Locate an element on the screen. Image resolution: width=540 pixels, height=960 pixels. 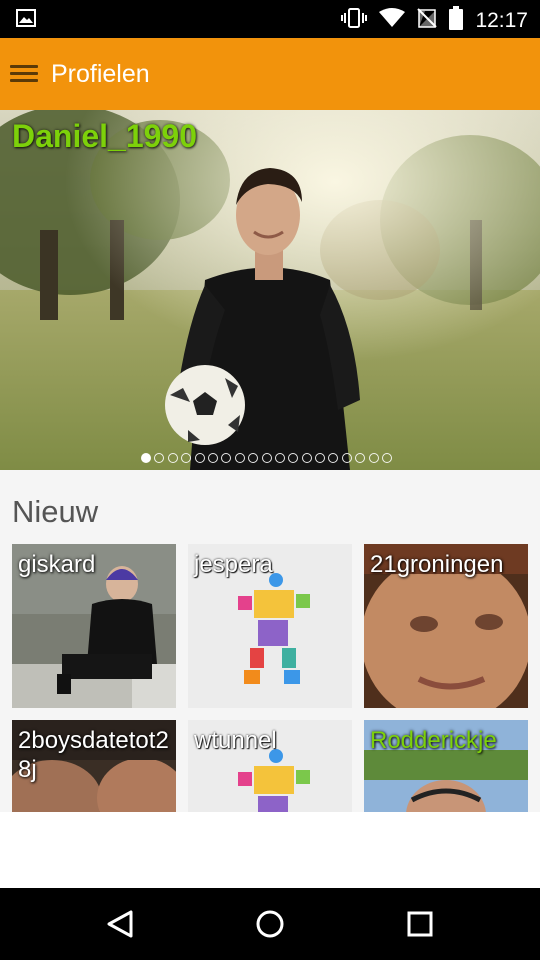
no-sim-icon is located at coordinates (427, 20).